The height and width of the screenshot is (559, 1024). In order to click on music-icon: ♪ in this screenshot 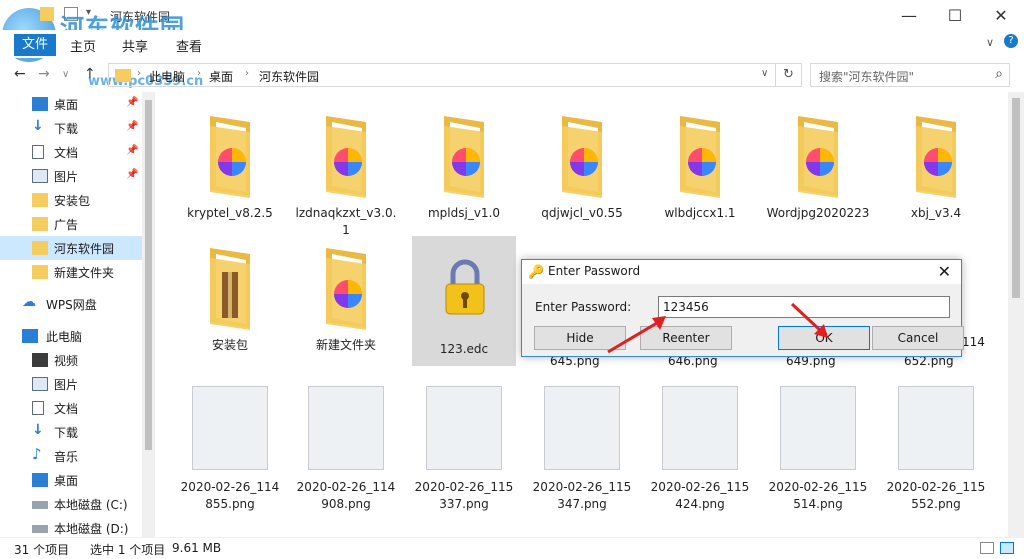, I will do `click(37, 454)`.